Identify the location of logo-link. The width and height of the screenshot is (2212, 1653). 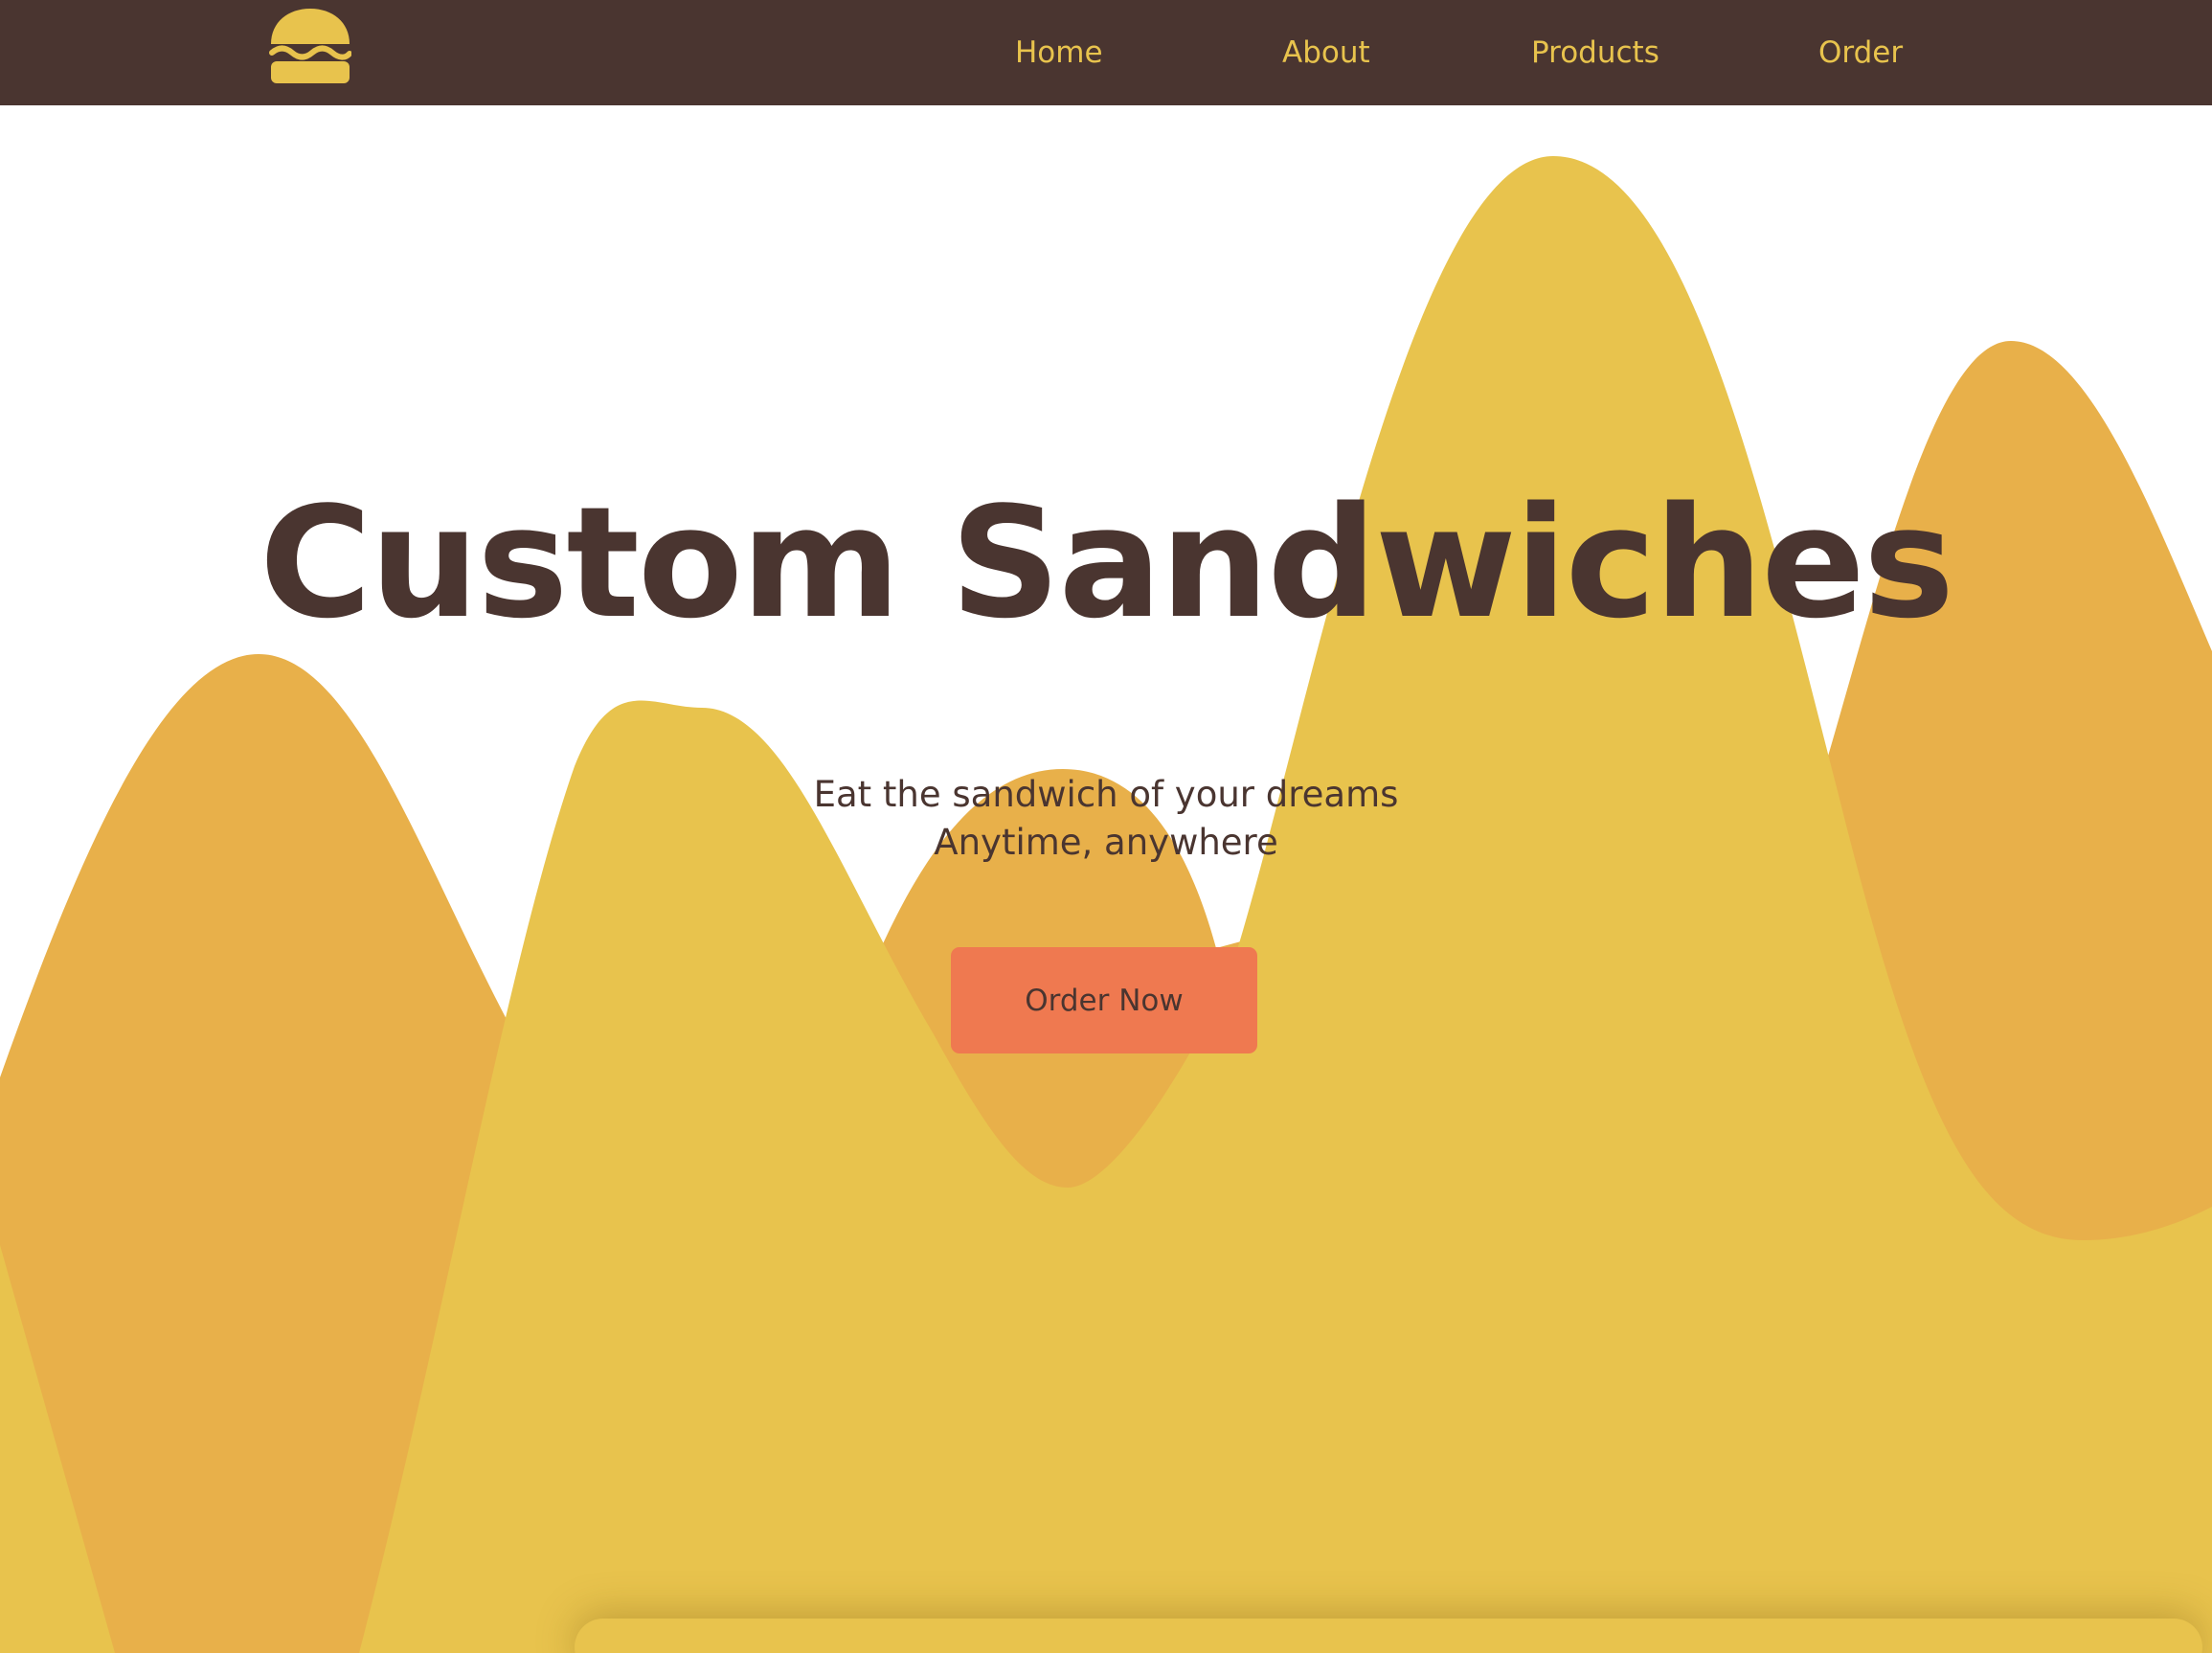
(310, 47).